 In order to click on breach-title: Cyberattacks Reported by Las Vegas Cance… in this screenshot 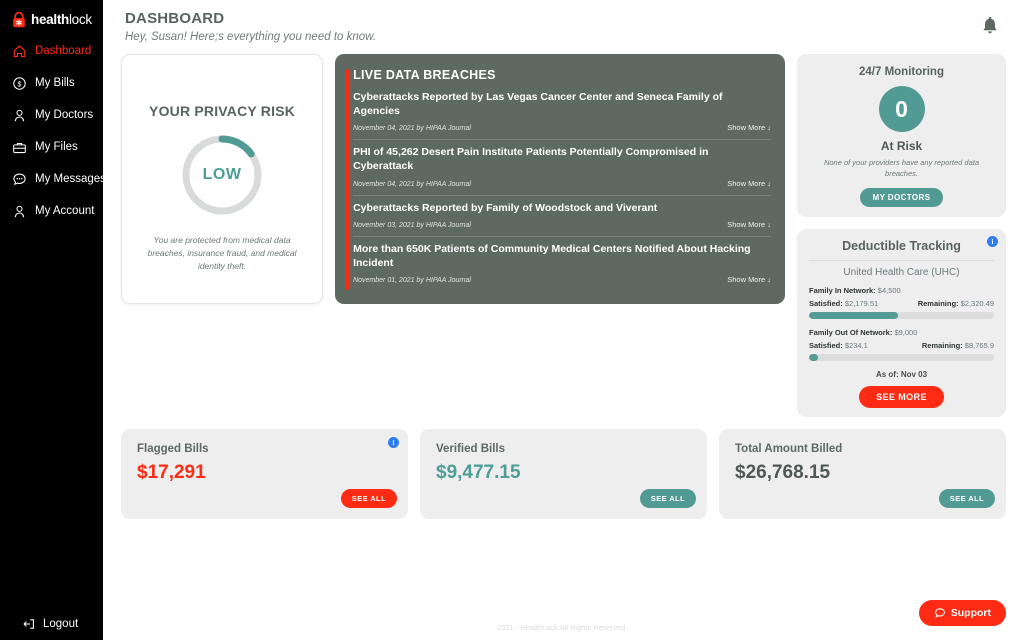, I will do `click(538, 104)`.